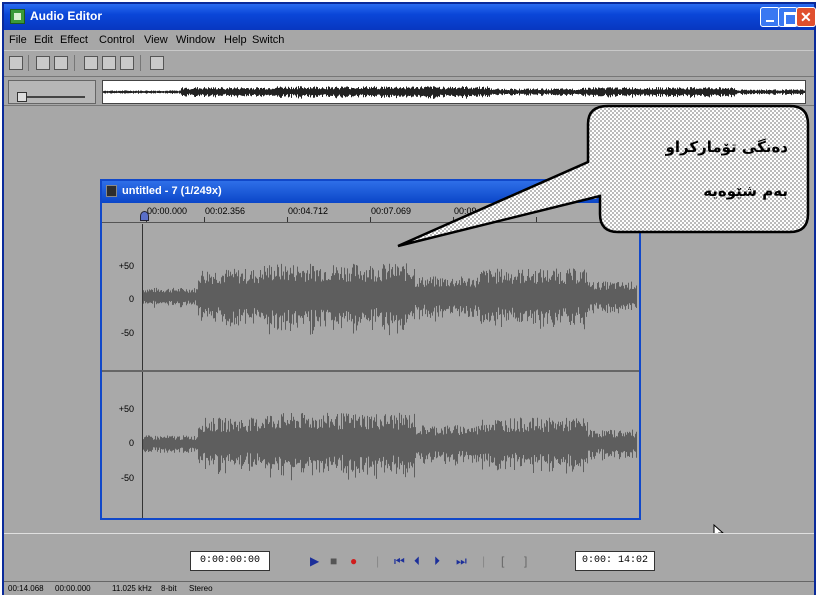 This screenshot has height=597, width=820. Describe the element at coordinates (727, 147) in the screenshot. I see `callout-text-line1: دەنگی تۆمارکراو` at that location.